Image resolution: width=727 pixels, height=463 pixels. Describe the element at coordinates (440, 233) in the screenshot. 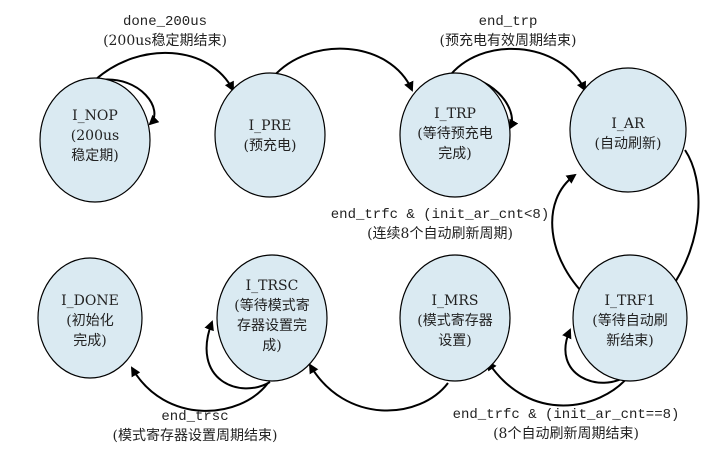

I see `edge-label-desc: (连续8个自动刷新周期)` at that location.